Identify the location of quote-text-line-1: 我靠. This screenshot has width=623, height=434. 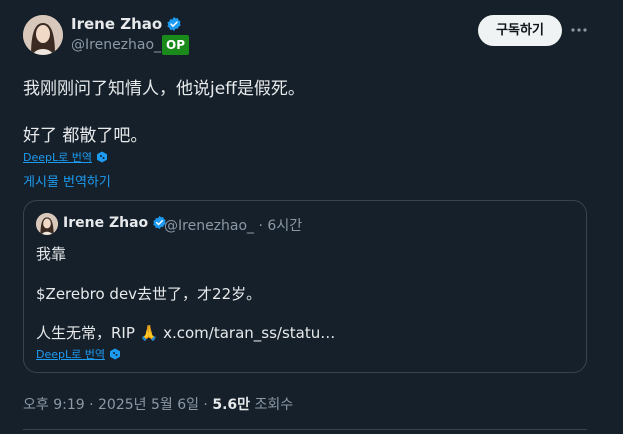
(51, 254).